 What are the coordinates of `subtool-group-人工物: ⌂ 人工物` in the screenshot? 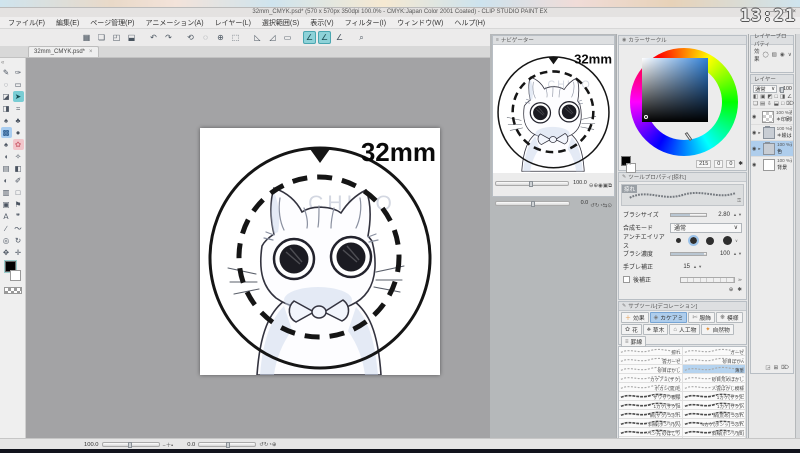 It's located at (685, 329).